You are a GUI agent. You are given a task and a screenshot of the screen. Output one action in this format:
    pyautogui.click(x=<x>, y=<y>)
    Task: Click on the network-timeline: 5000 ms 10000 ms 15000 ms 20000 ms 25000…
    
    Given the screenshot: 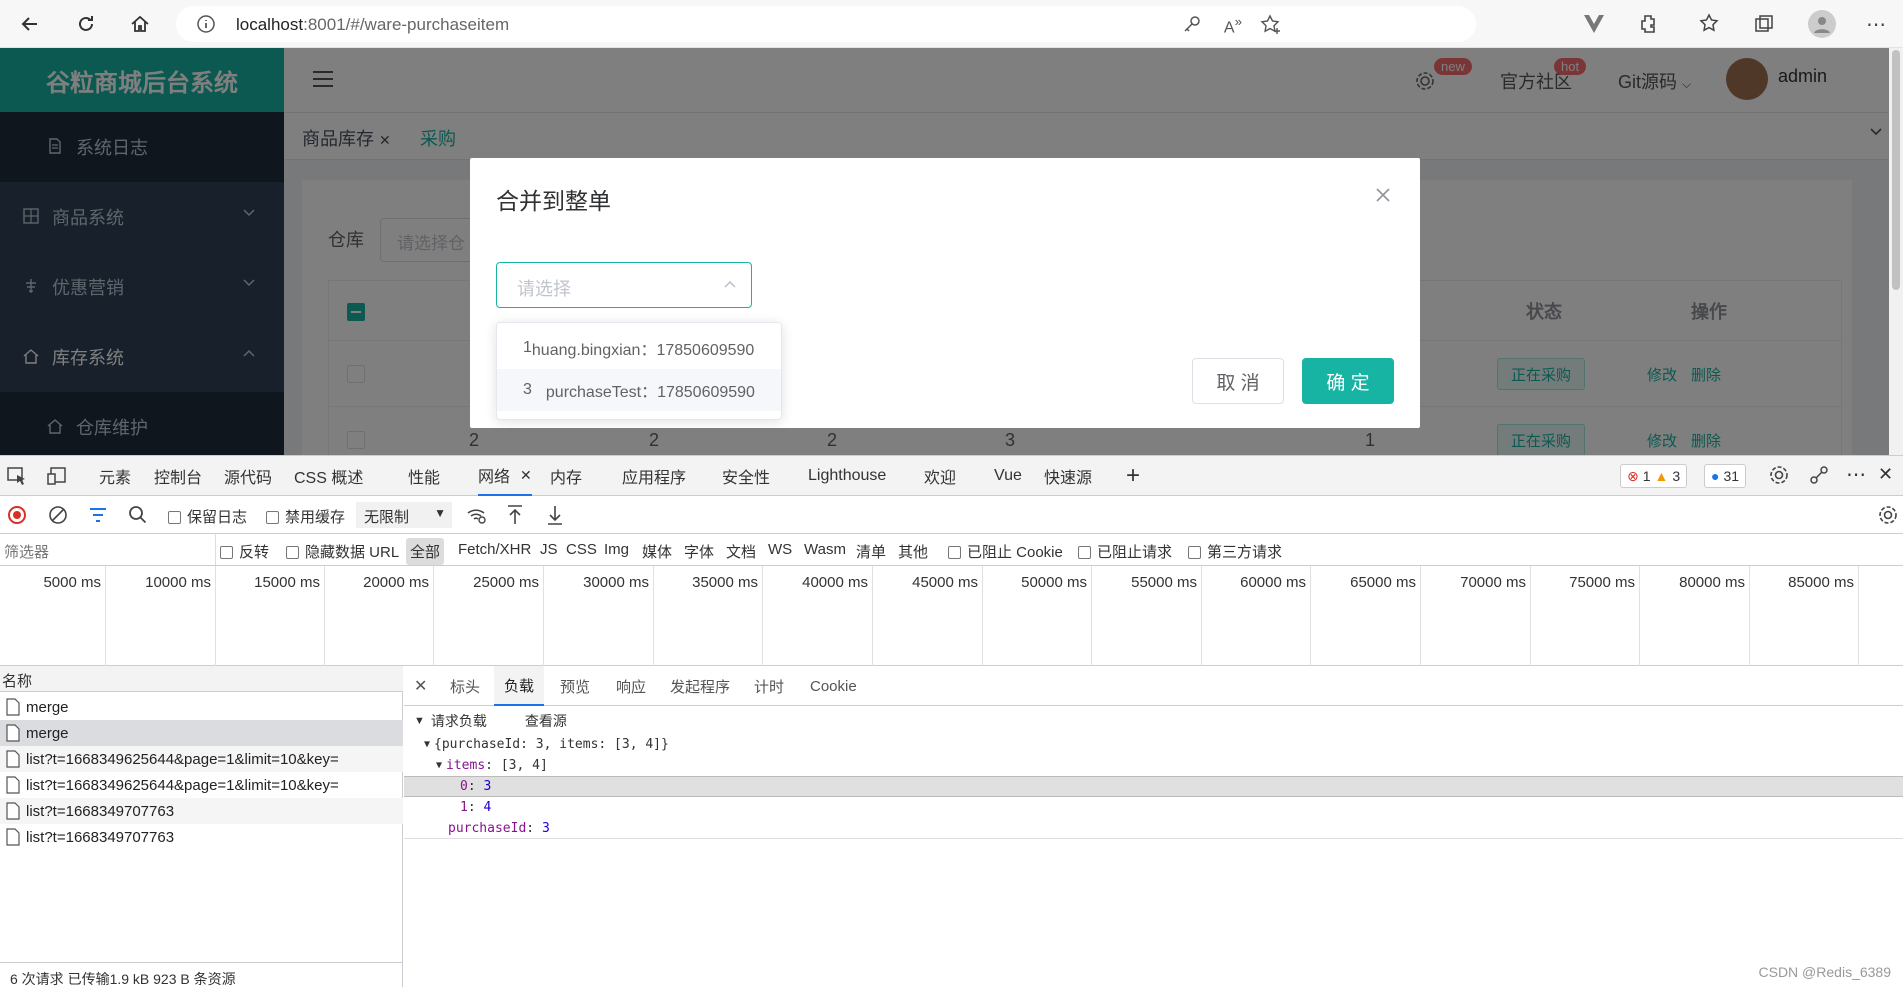 What is the action you would take?
    pyautogui.click(x=951, y=616)
    